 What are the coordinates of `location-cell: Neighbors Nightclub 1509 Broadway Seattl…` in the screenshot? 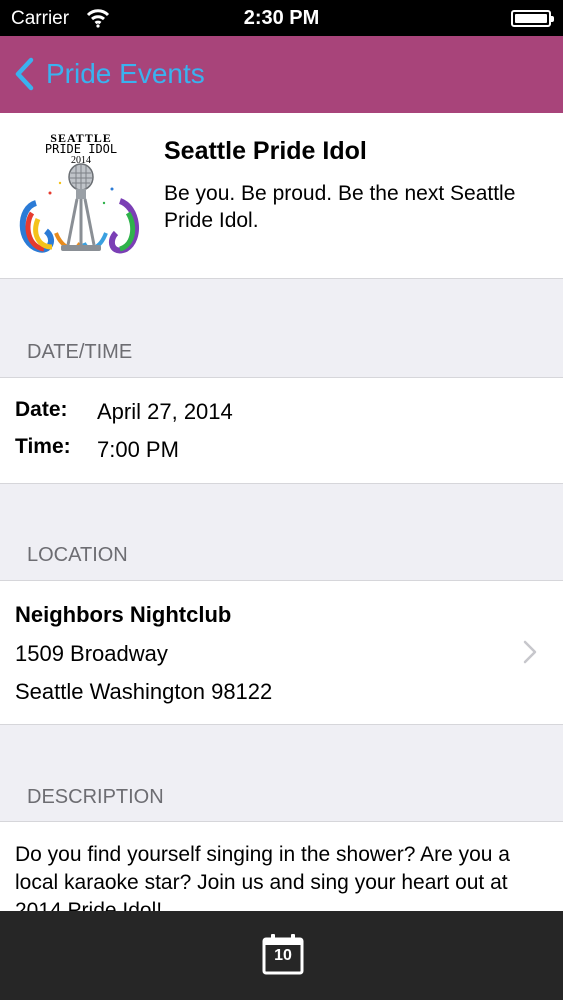 It's located at (281, 652).